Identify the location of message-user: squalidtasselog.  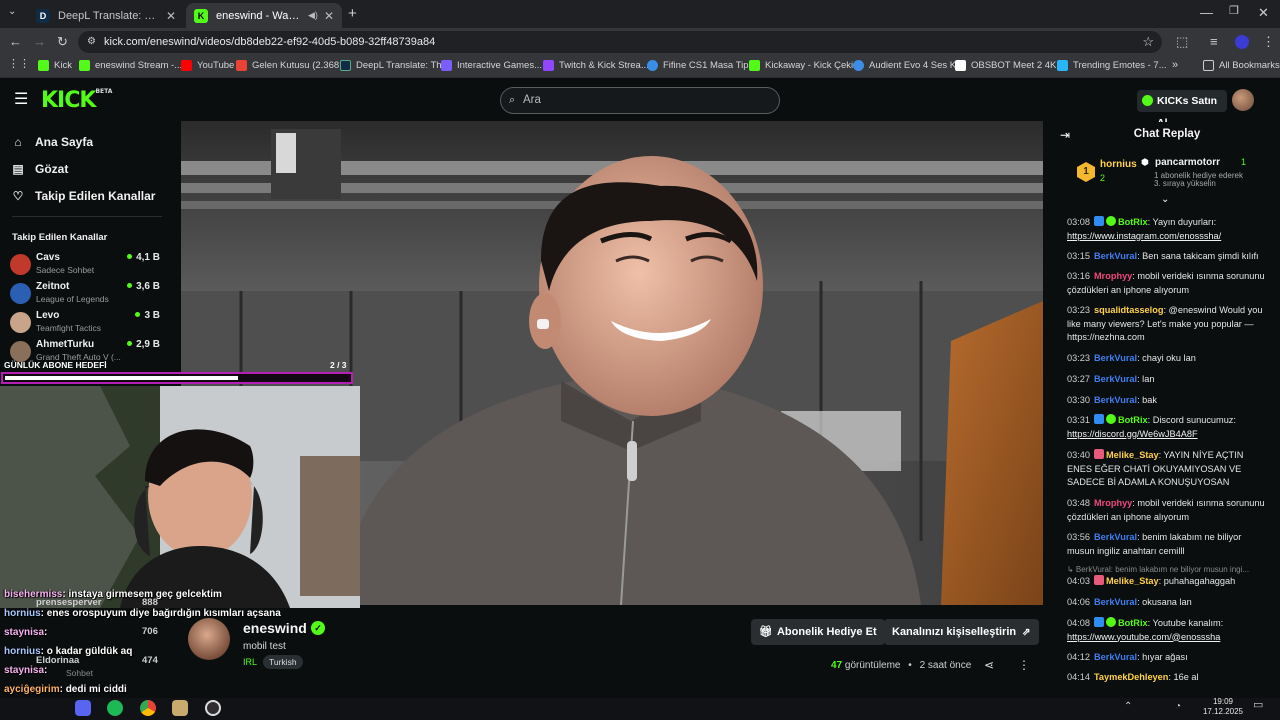
(1128, 310).